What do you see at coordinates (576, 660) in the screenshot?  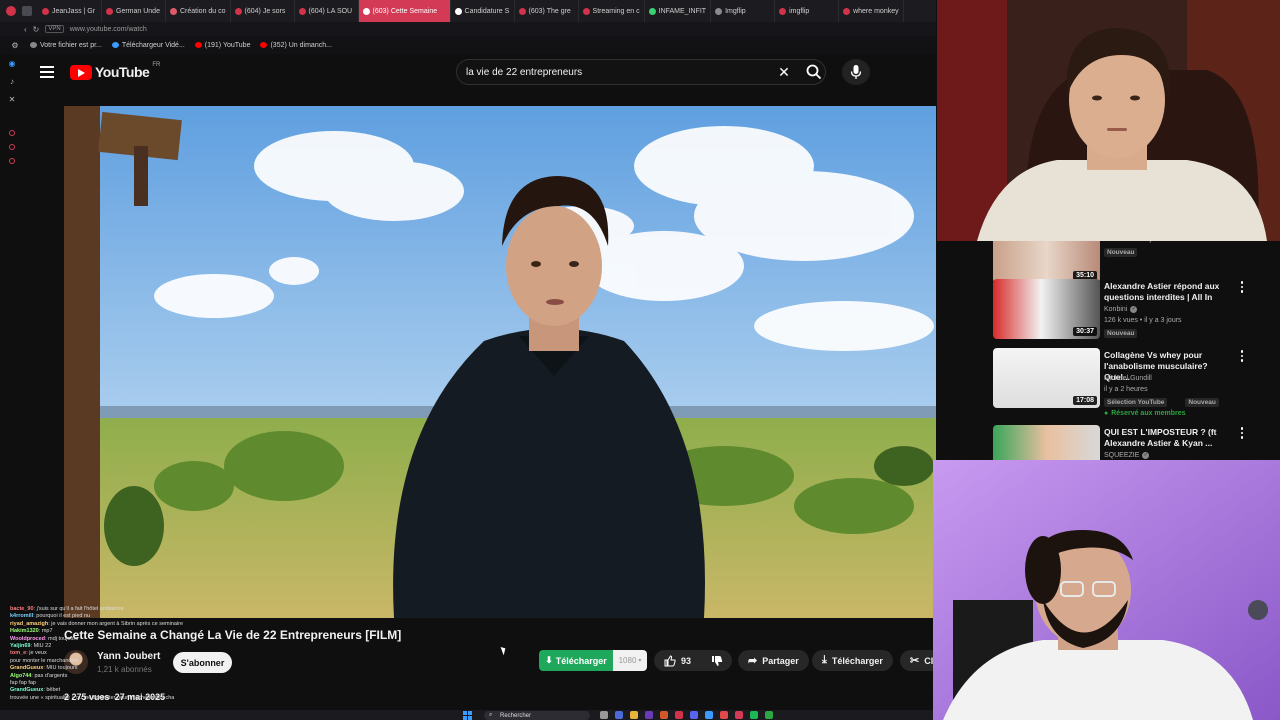 I see `extension-download-button: ⬇ Télécharger` at bounding box center [576, 660].